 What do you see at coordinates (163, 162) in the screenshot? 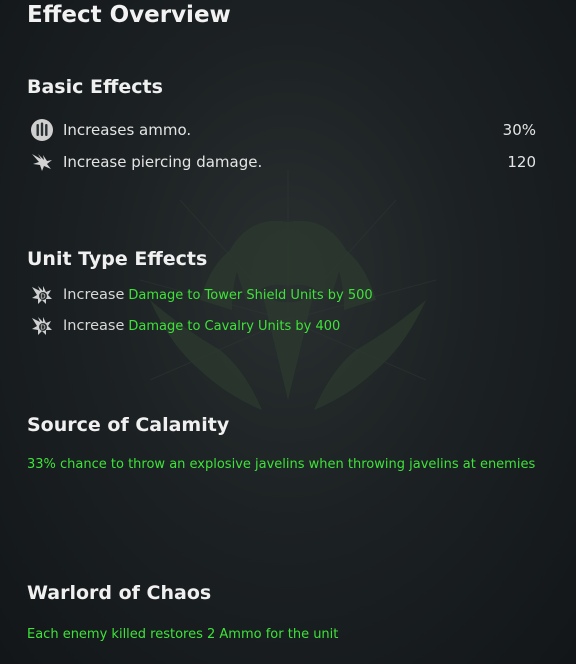
I see `effect-label: Increase piercing damage.` at bounding box center [163, 162].